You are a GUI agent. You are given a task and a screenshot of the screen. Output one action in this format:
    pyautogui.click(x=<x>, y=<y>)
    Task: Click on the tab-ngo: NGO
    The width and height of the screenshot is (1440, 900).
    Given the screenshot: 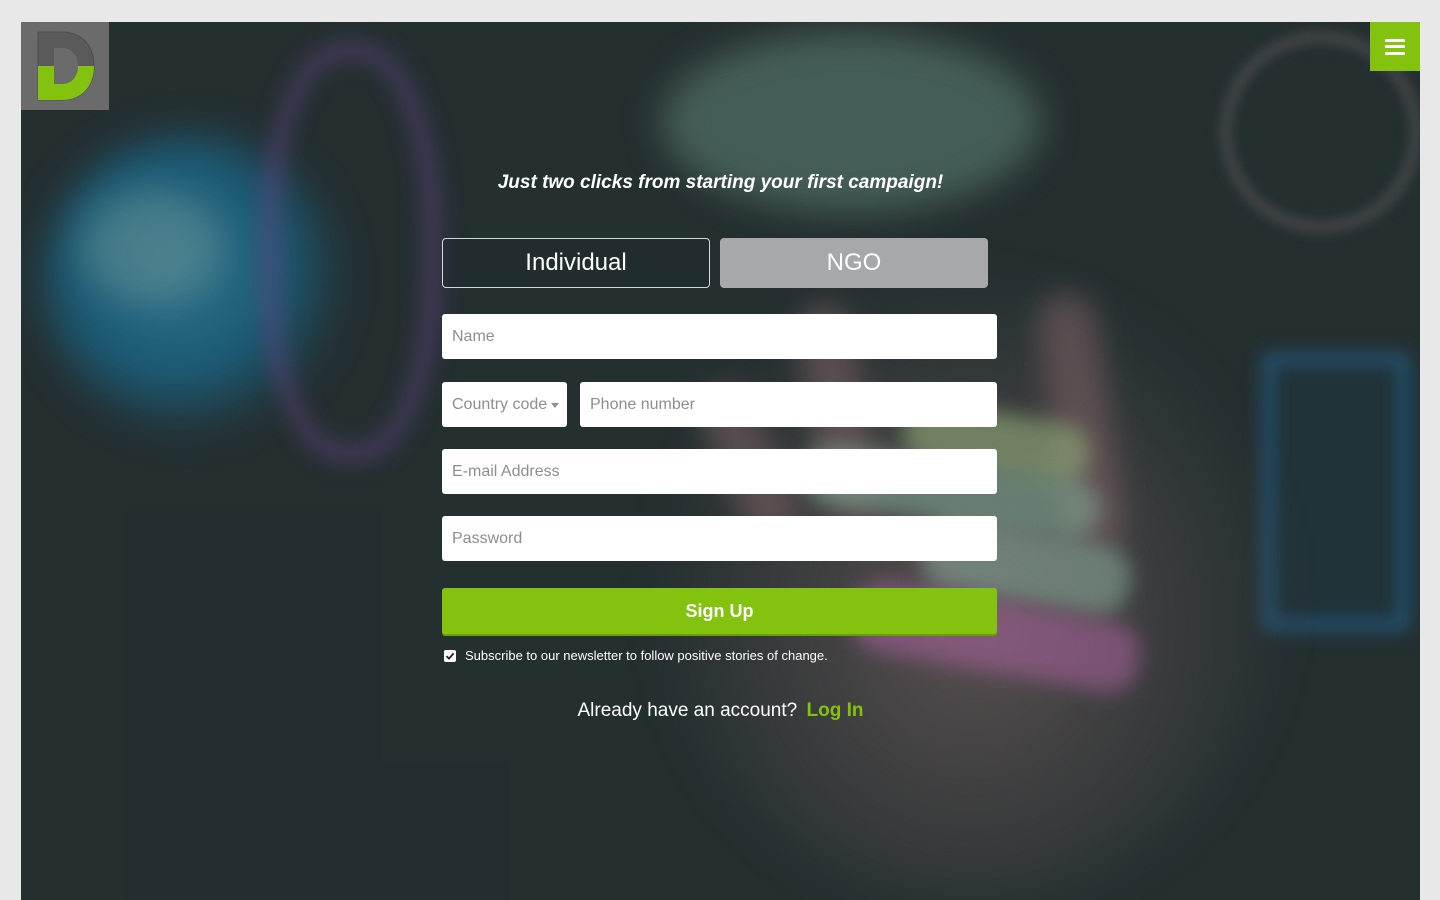 What is the action you would take?
    pyautogui.click(x=854, y=263)
    